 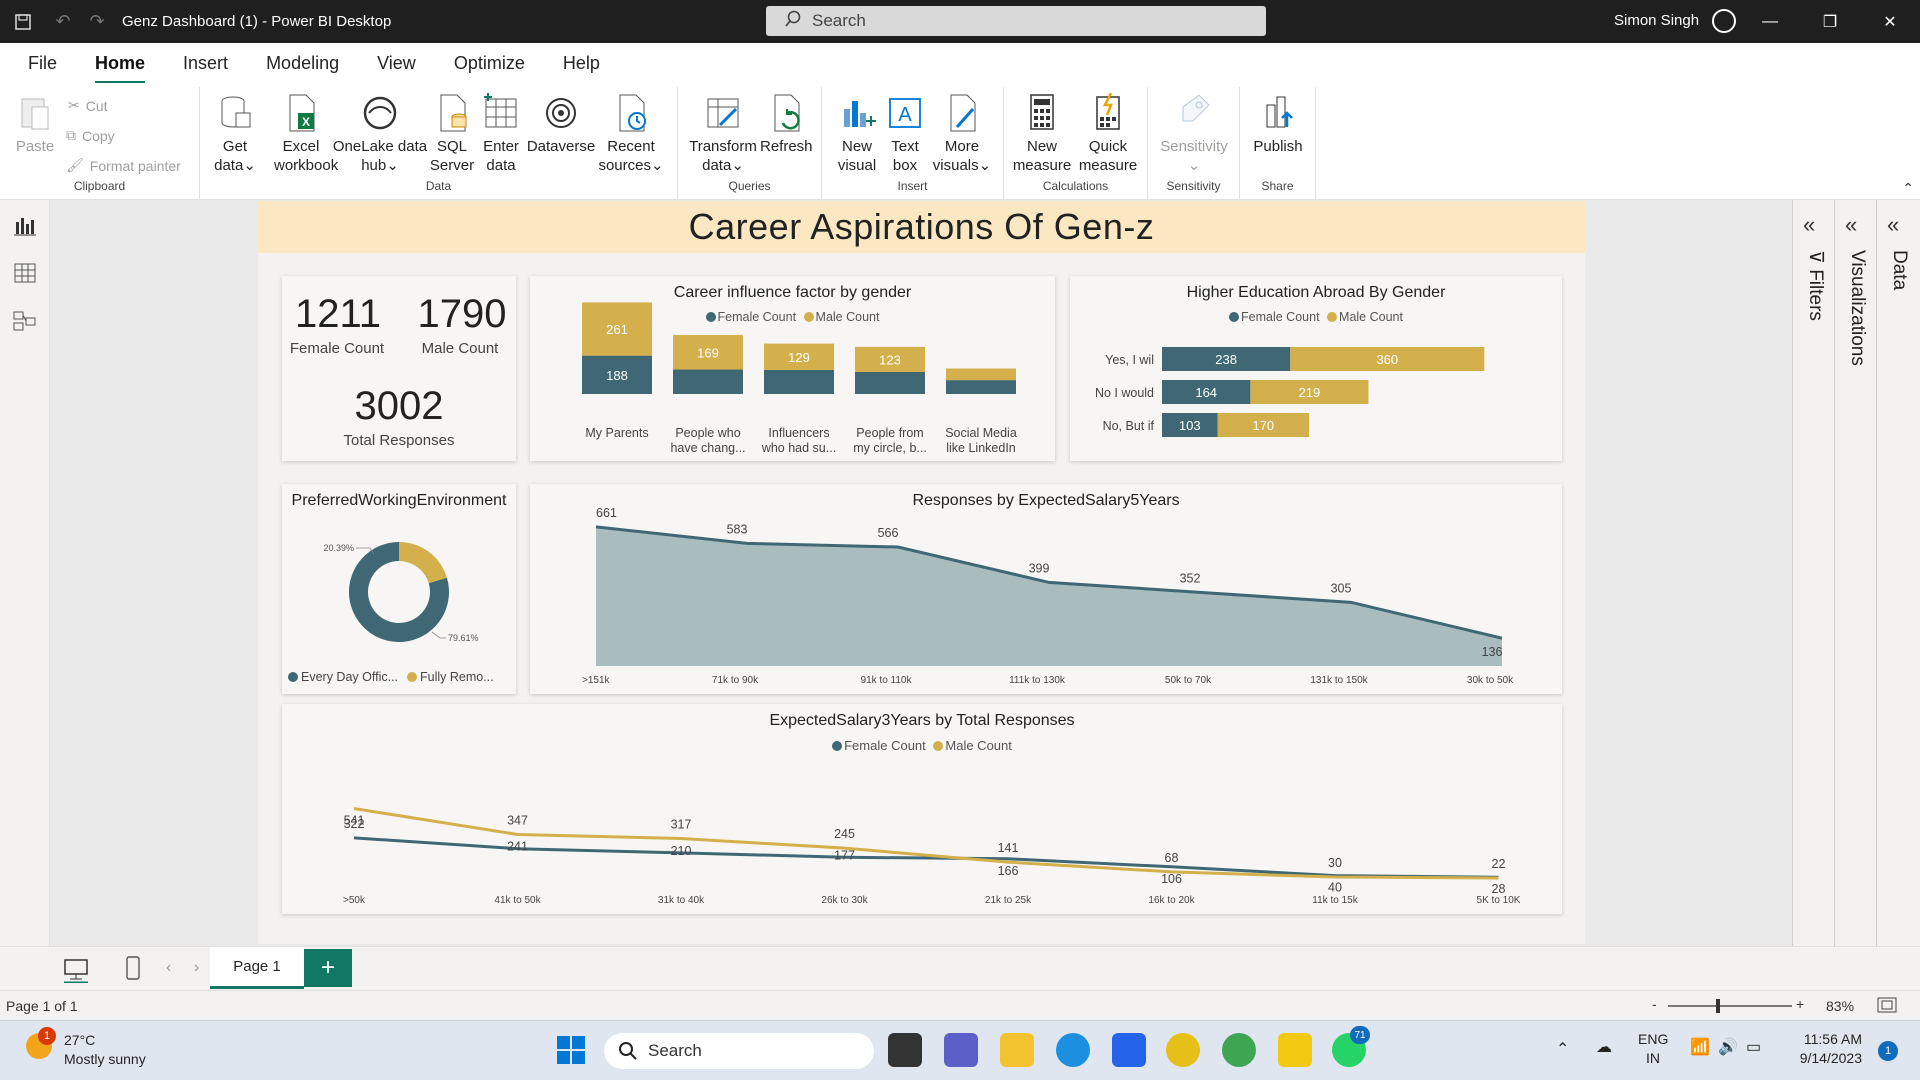 What do you see at coordinates (1888, 1051) in the screenshot?
I see `notification-badge: 1` at bounding box center [1888, 1051].